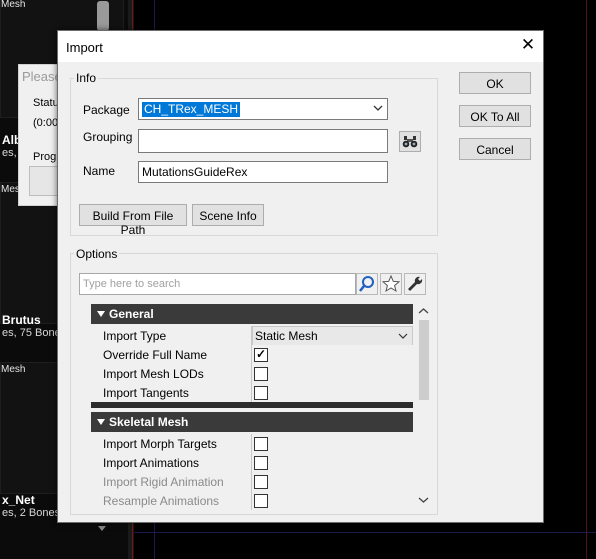  I want to click on ok-to-all-button: OK To All, so click(495, 116).